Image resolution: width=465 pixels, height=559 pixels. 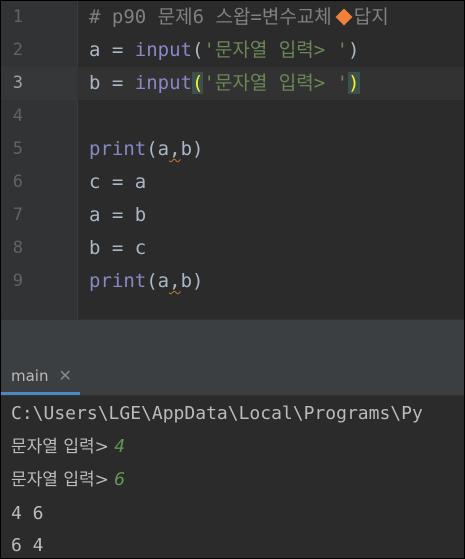 I want to click on line-number: 5, so click(x=17, y=149).